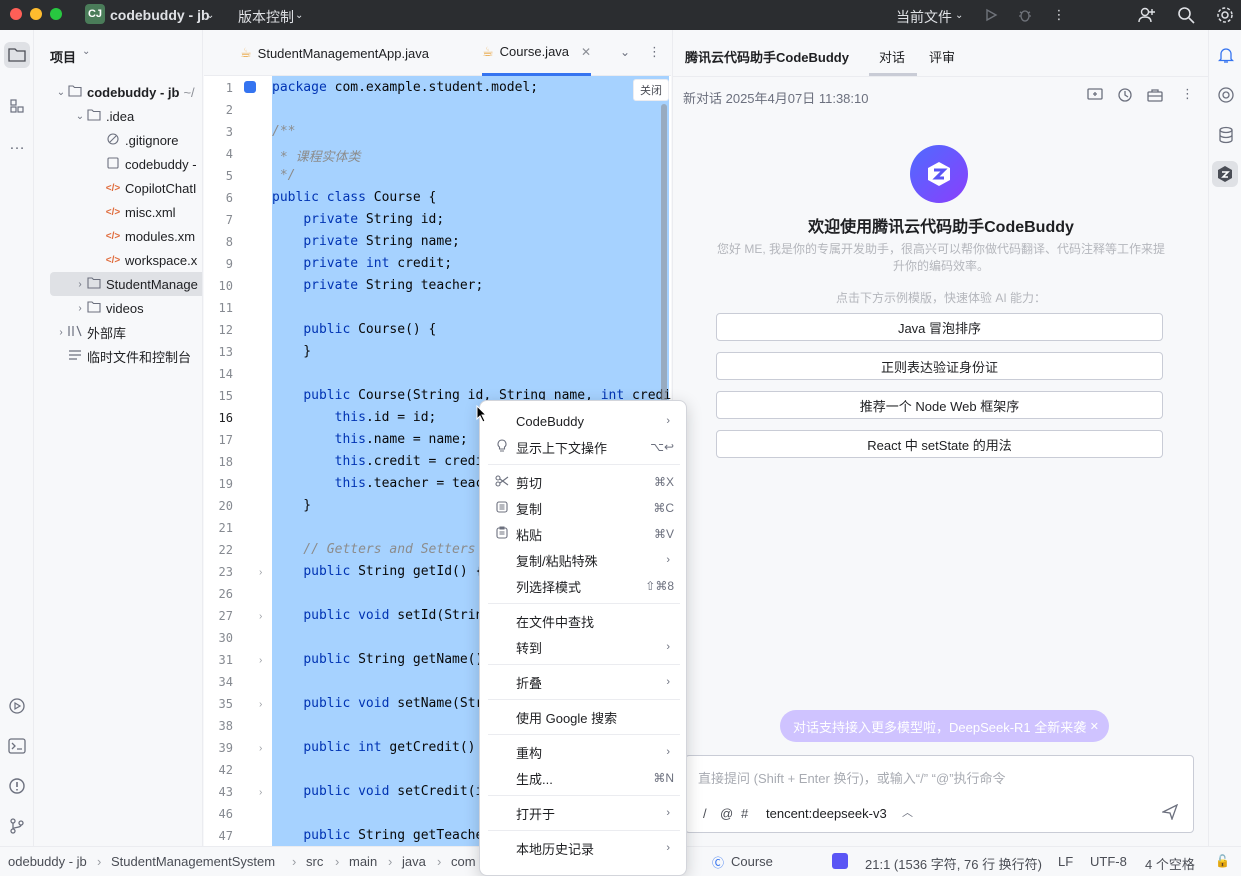  What do you see at coordinates (583, 848) in the screenshot?
I see `menu-item: 本地历史记录 ›` at bounding box center [583, 848].